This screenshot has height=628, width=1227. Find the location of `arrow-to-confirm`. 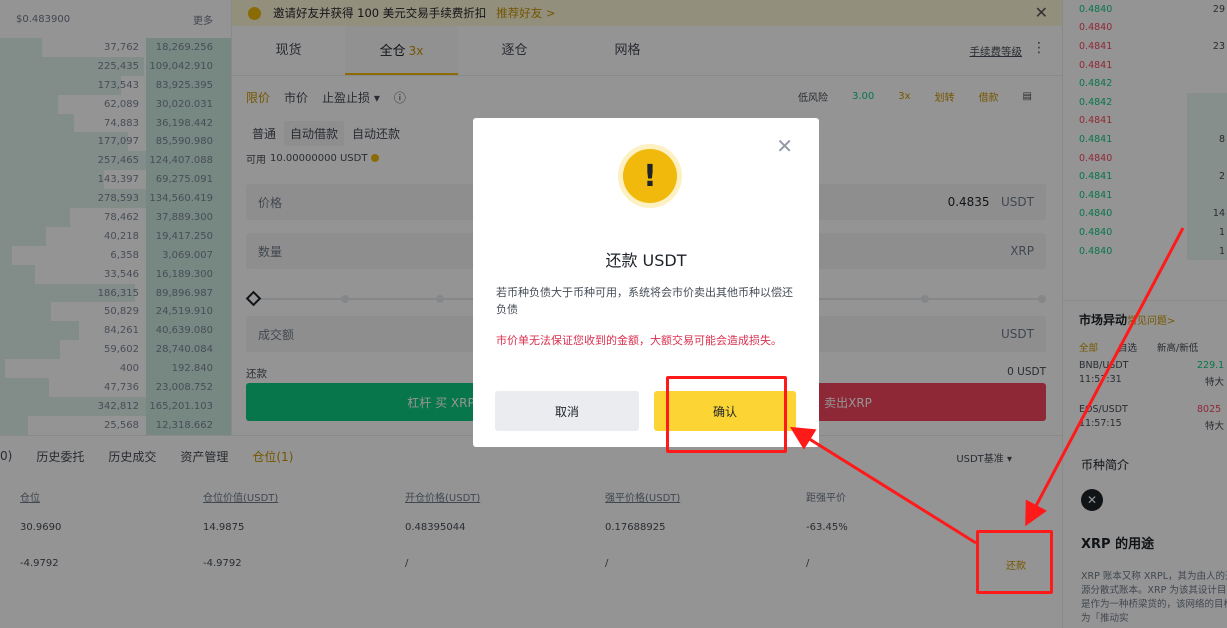

arrow-to-confirm is located at coordinates (883, 485).